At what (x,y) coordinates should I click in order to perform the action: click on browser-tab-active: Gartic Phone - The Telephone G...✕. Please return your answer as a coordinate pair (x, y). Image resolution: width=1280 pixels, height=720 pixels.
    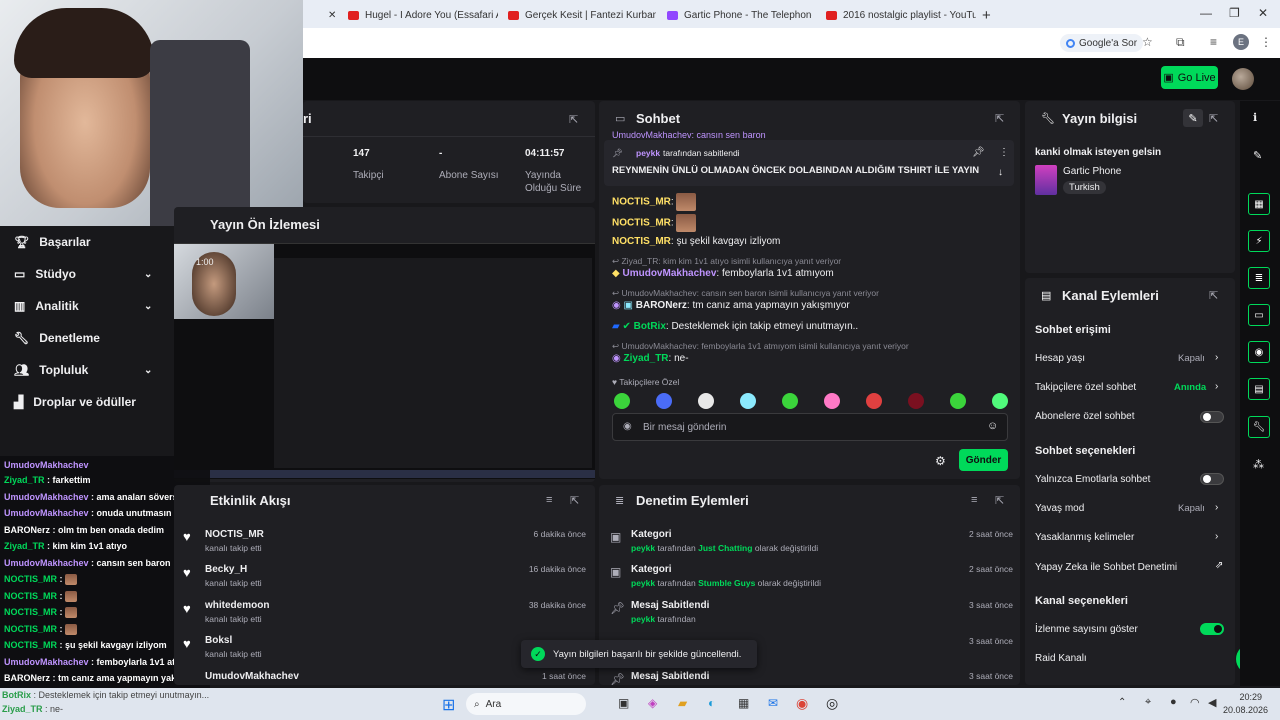
    Looking at the image, I should click on (739, 15).